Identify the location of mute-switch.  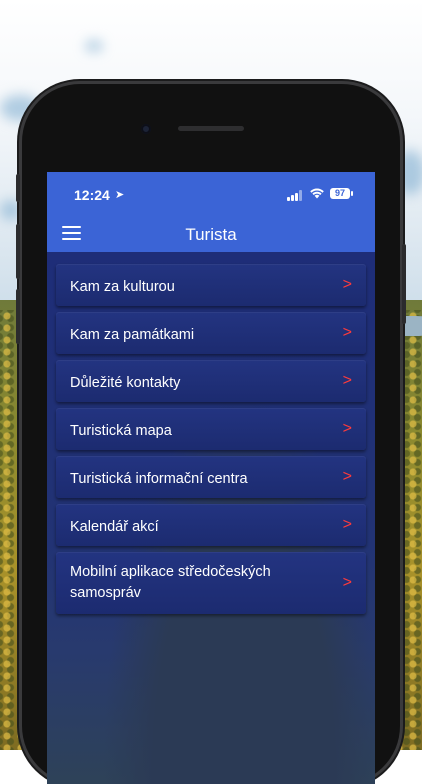
(18, 188).